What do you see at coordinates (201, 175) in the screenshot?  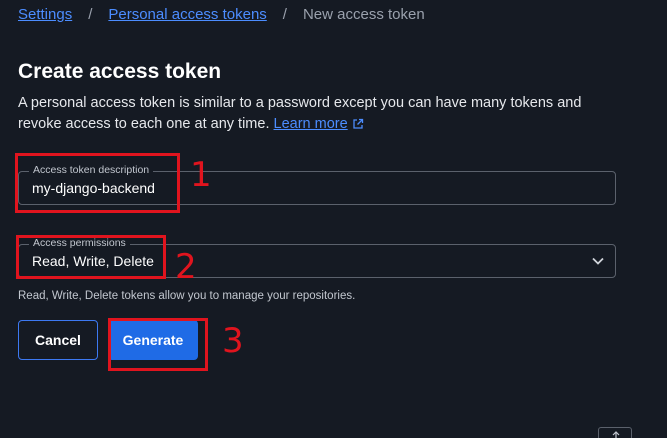 I see `annotation-number-1: 1` at bounding box center [201, 175].